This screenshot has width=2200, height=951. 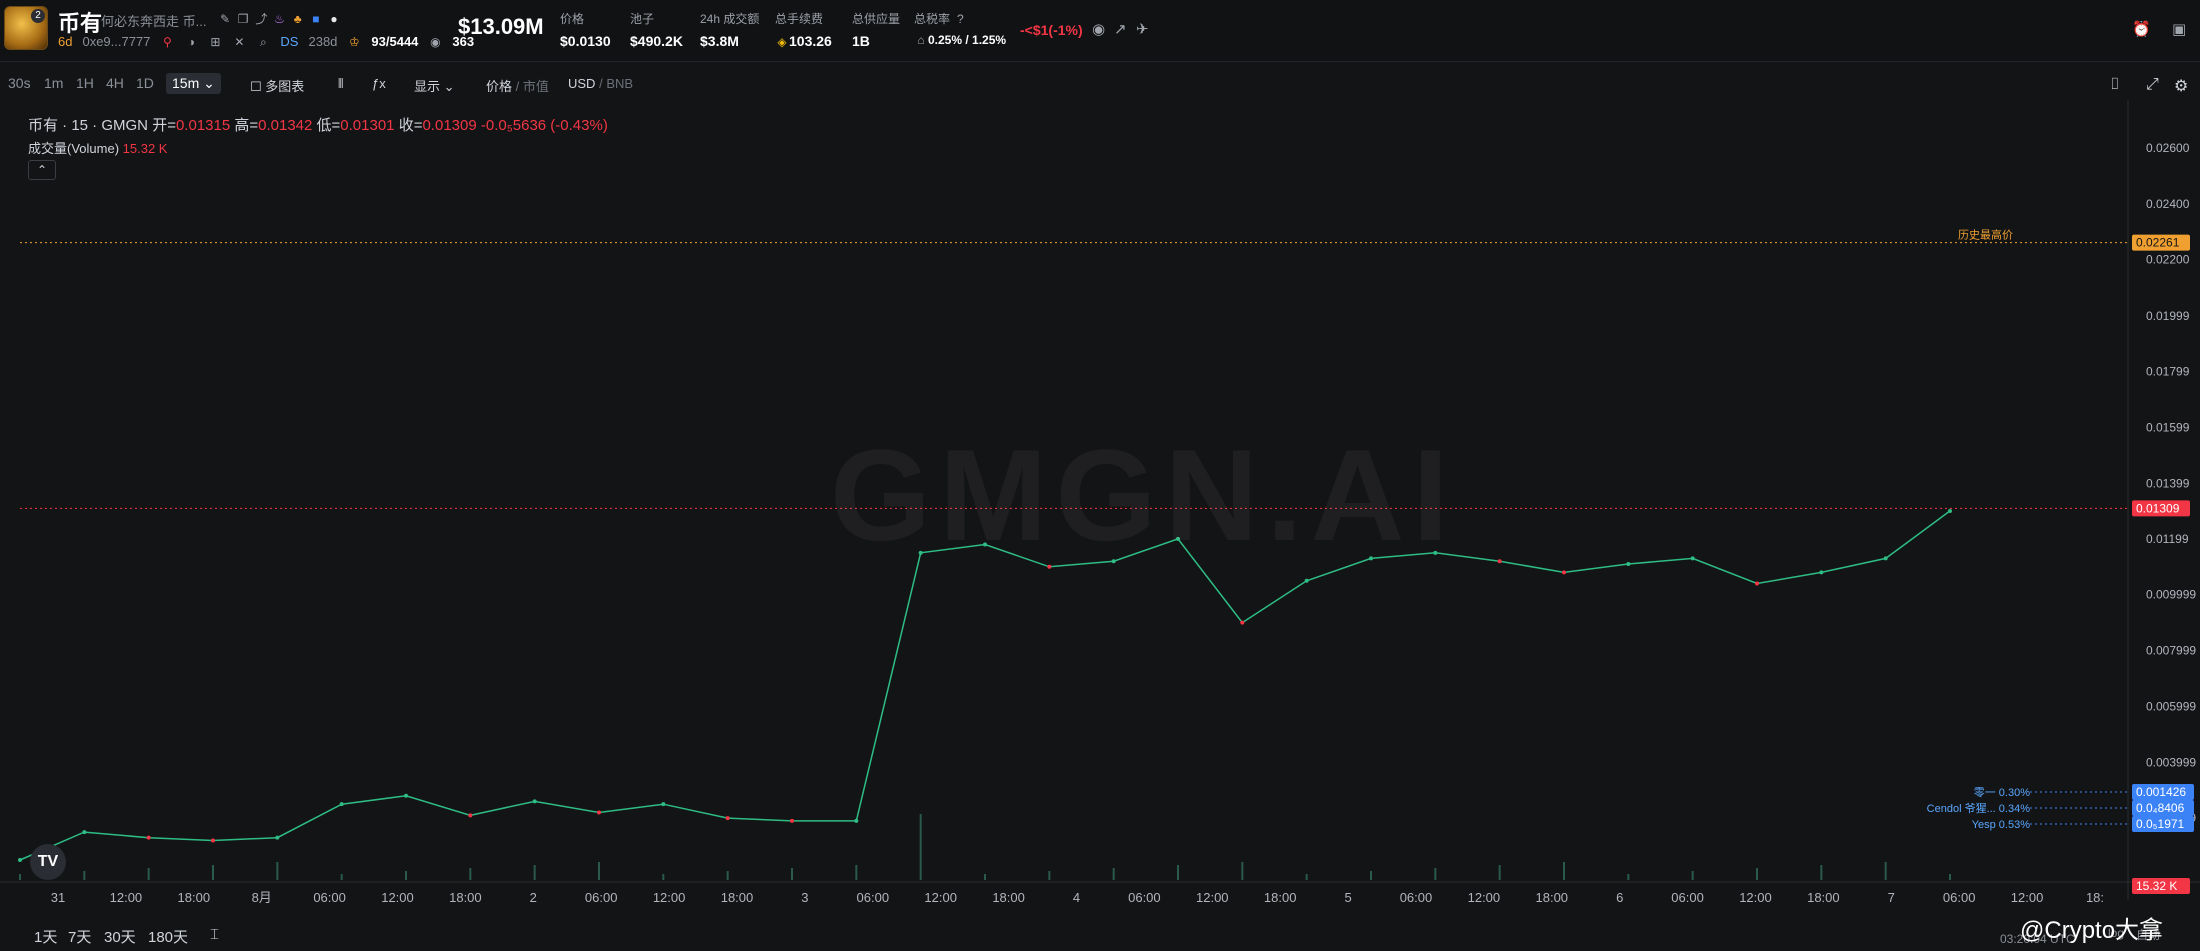 What do you see at coordinates (435, 41) in the screenshot?
I see `eye-icon: ◉` at bounding box center [435, 41].